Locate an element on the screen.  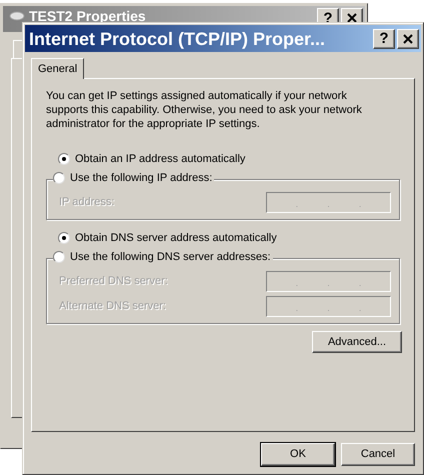
radio-label: Obtain DNS server address automatically is located at coordinates (176, 238).